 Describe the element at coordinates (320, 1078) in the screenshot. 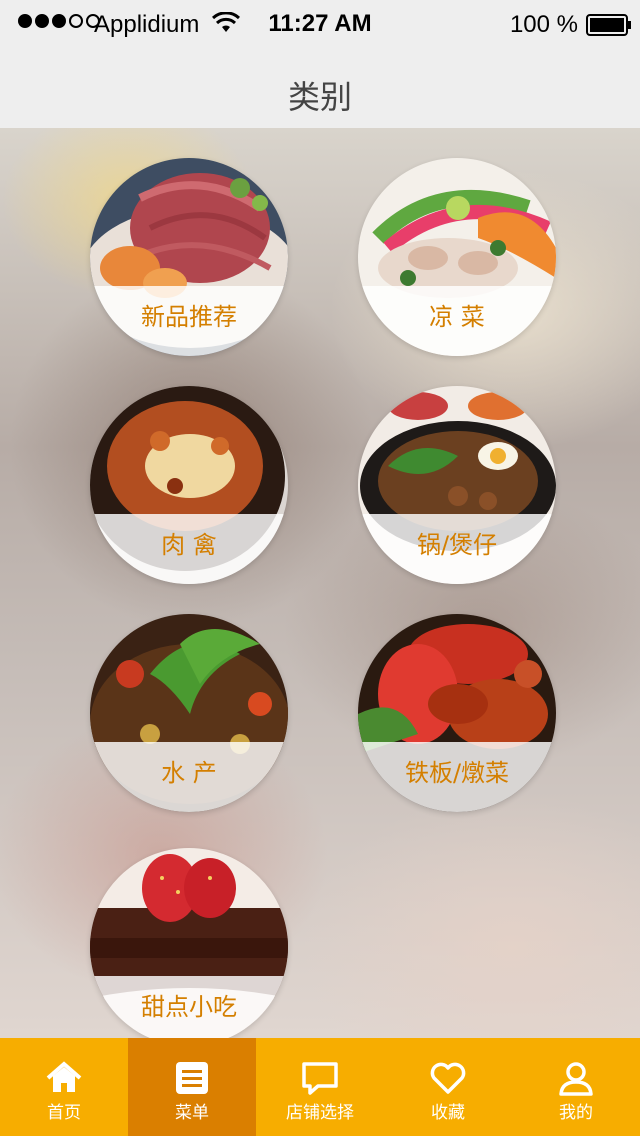

I see `chat-bubble-icon` at that location.